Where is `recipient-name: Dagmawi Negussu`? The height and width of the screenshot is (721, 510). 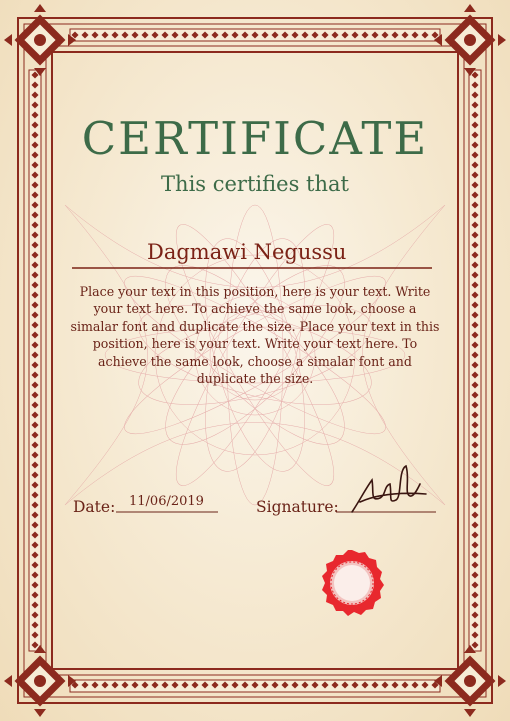
recipient-name: Dagmawi Negussu is located at coordinates (247, 252).